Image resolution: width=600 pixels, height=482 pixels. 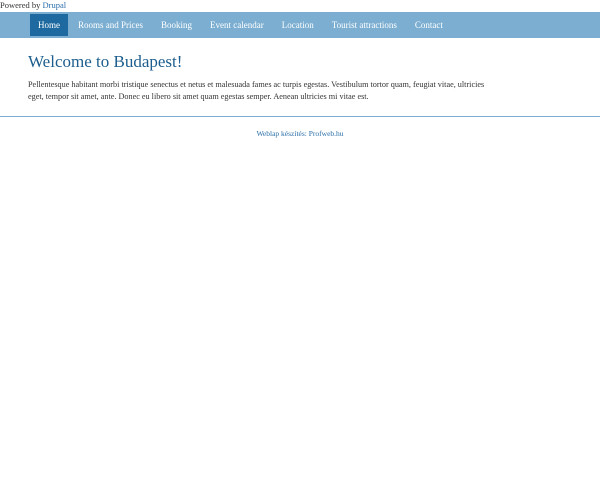 What do you see at coordinates (105, 61) in the screenshot?
I see `page-title: Welcome to Budapest!` at bounding box center [105, 61].